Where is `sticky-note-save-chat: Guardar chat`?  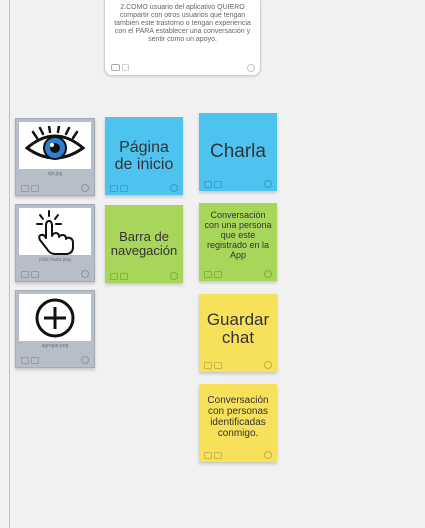 sticky-note-save-chat: Guardar chat is located at coordinates (238, 333).